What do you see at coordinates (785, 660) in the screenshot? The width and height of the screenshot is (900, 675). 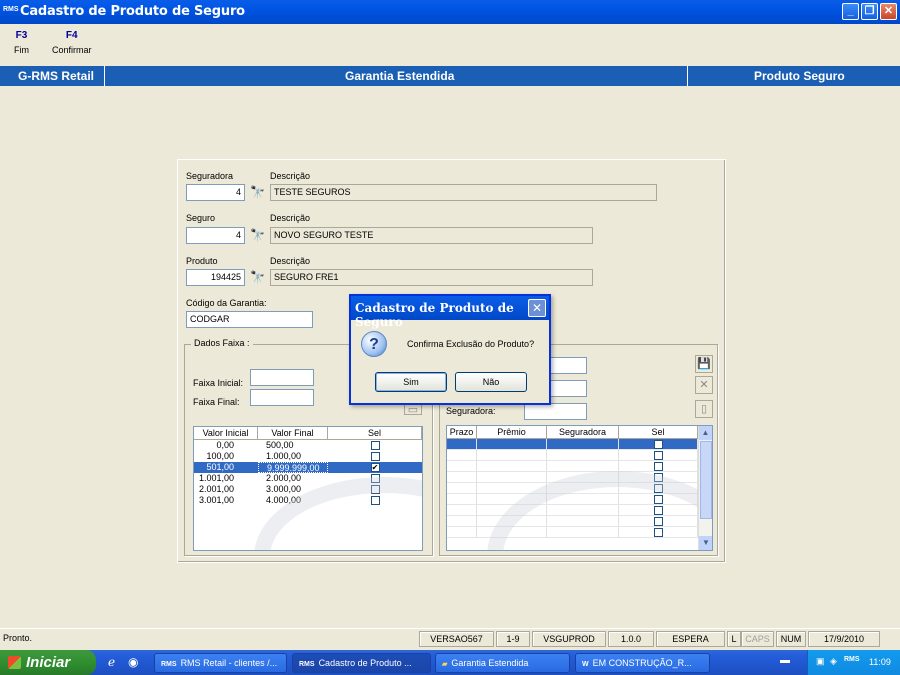 I see `keyboard-icon: ▬` at bounding box center [785, 660].